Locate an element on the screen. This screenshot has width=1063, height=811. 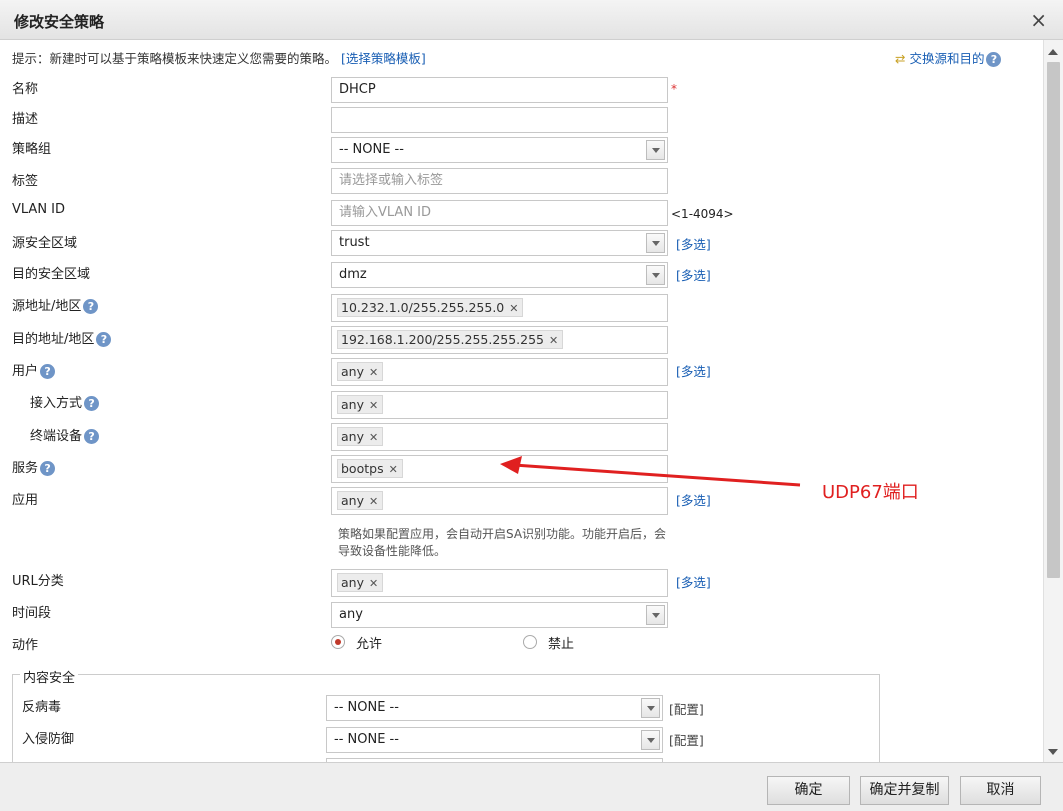
src-addr-chip: 10.232.1.0/255.255.255.0 ✕ is located at coordinates (430, 307).